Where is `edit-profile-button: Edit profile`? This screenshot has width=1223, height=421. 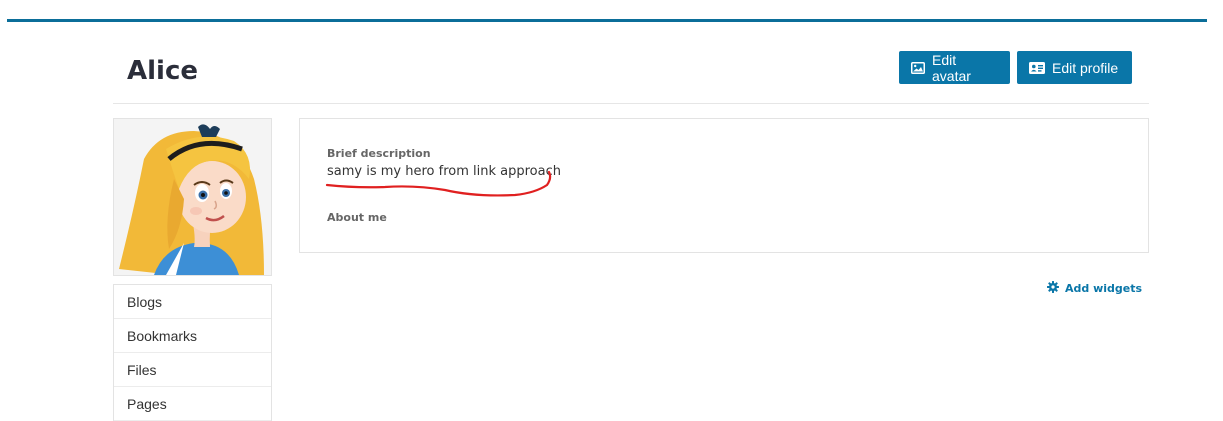
edit-profile-button: Edit profile is located at coordinates (1074, 67).